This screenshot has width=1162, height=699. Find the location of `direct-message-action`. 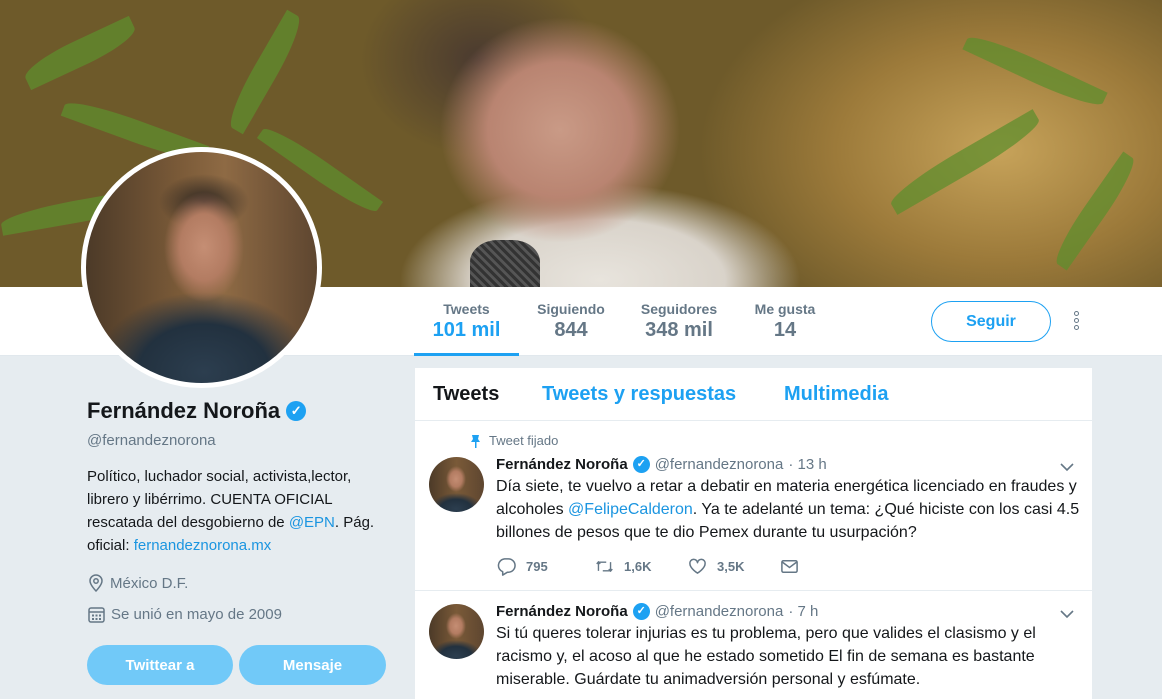

direct-message-action is located at coordinates (789, 566).